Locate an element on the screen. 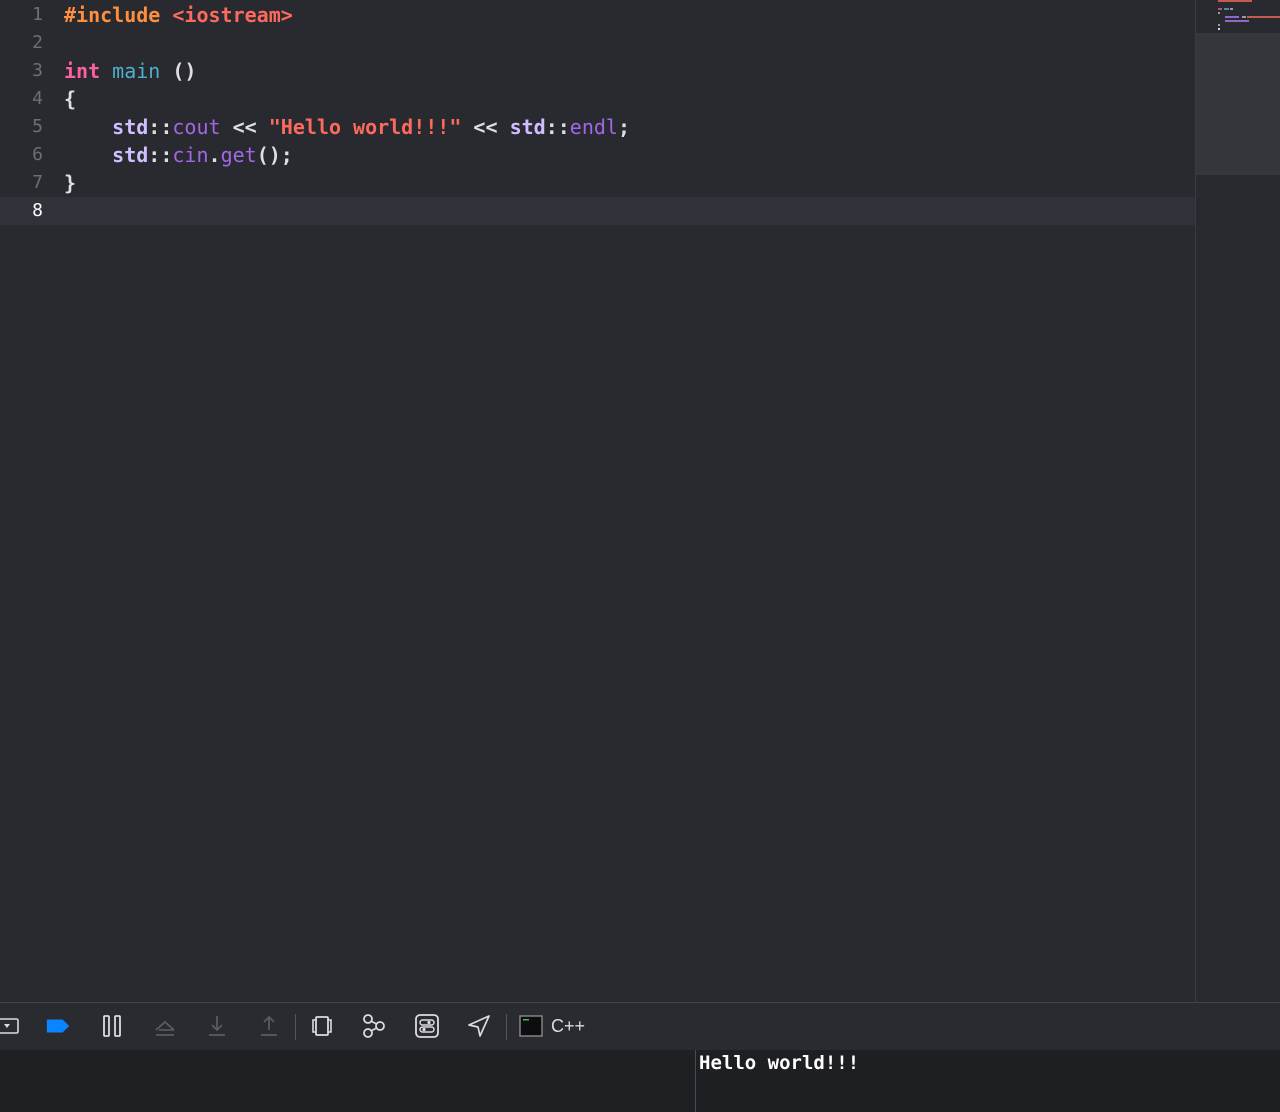  line-number: 6 is located at coordinates (37, 154).